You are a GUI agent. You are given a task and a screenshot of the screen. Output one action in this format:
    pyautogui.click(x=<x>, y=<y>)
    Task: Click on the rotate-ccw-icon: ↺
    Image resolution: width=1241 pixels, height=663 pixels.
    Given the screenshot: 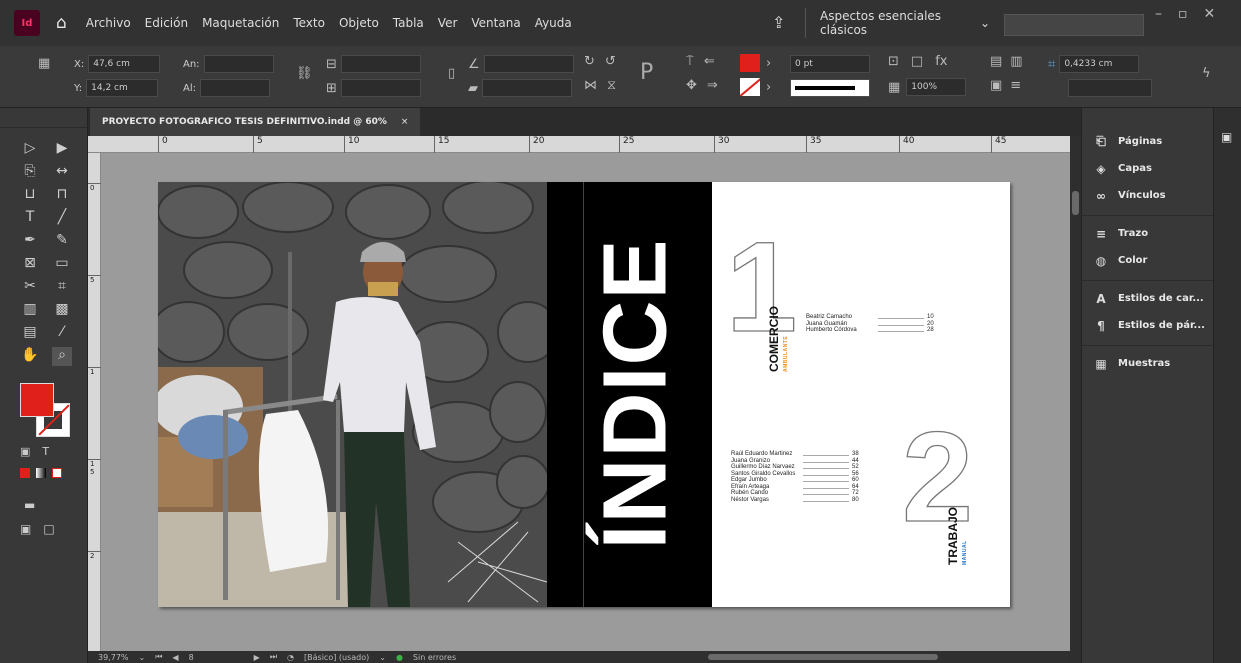 What is the action you would take?
    pyautogui.click(x=610, y=61)
    